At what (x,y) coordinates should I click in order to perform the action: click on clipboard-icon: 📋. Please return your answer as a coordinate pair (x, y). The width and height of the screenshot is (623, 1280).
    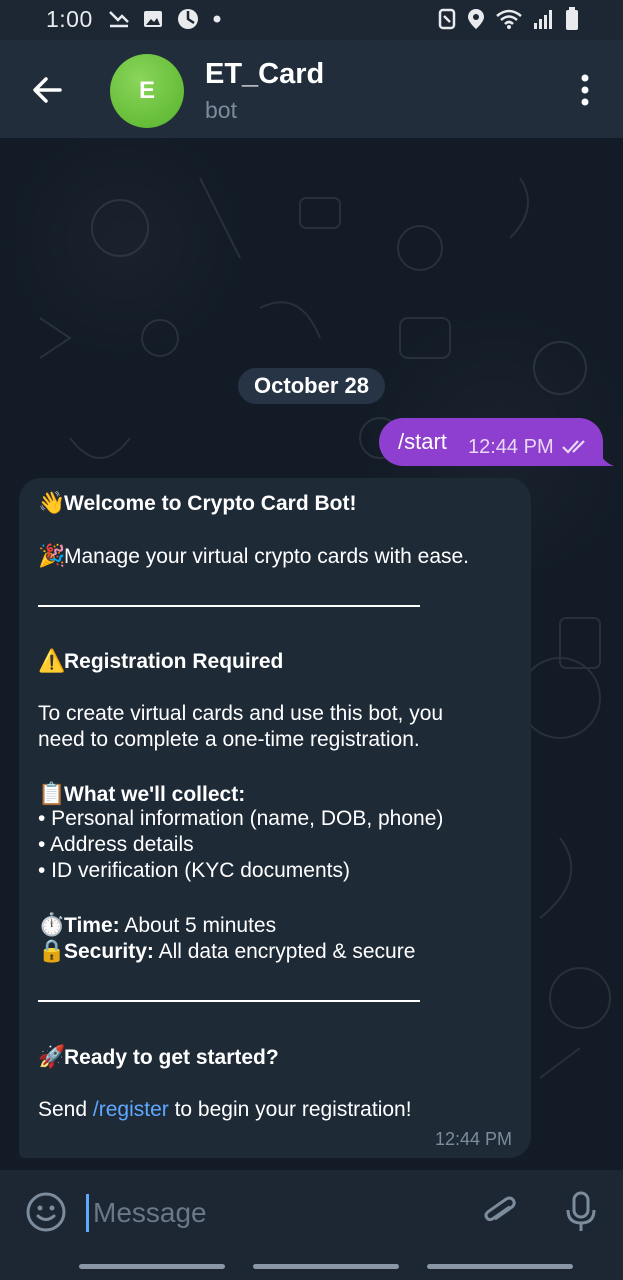
    Looking at the image, I should click on (52, 793).